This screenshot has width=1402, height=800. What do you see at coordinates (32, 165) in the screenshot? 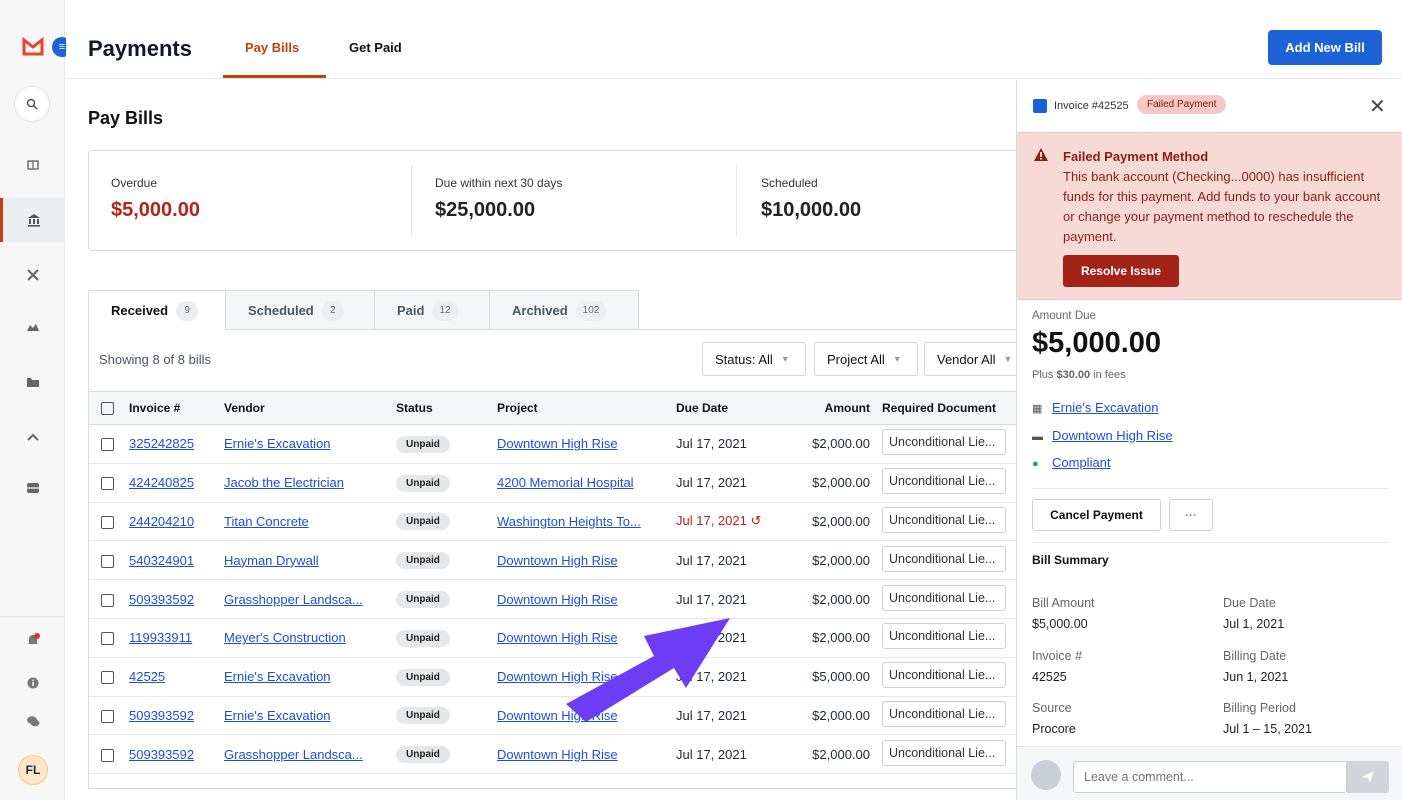
I see `dashboard-icon` at bounding box center [32, 165].